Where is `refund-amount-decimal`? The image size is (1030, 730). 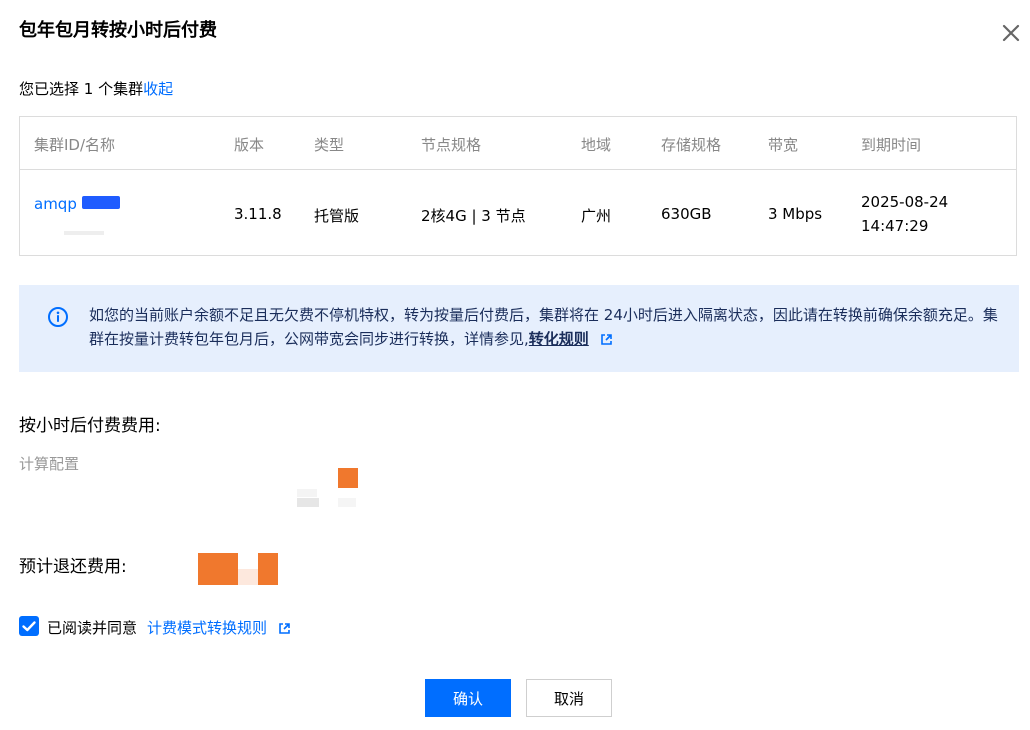
refund-amount-decimal is located at coordinates (268, 569).